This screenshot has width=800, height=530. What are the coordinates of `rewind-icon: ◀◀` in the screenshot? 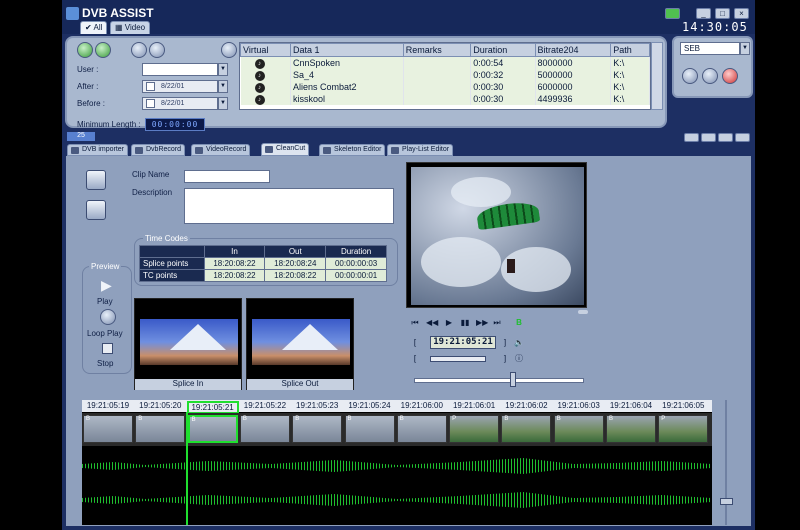 It's located at (432, 323).